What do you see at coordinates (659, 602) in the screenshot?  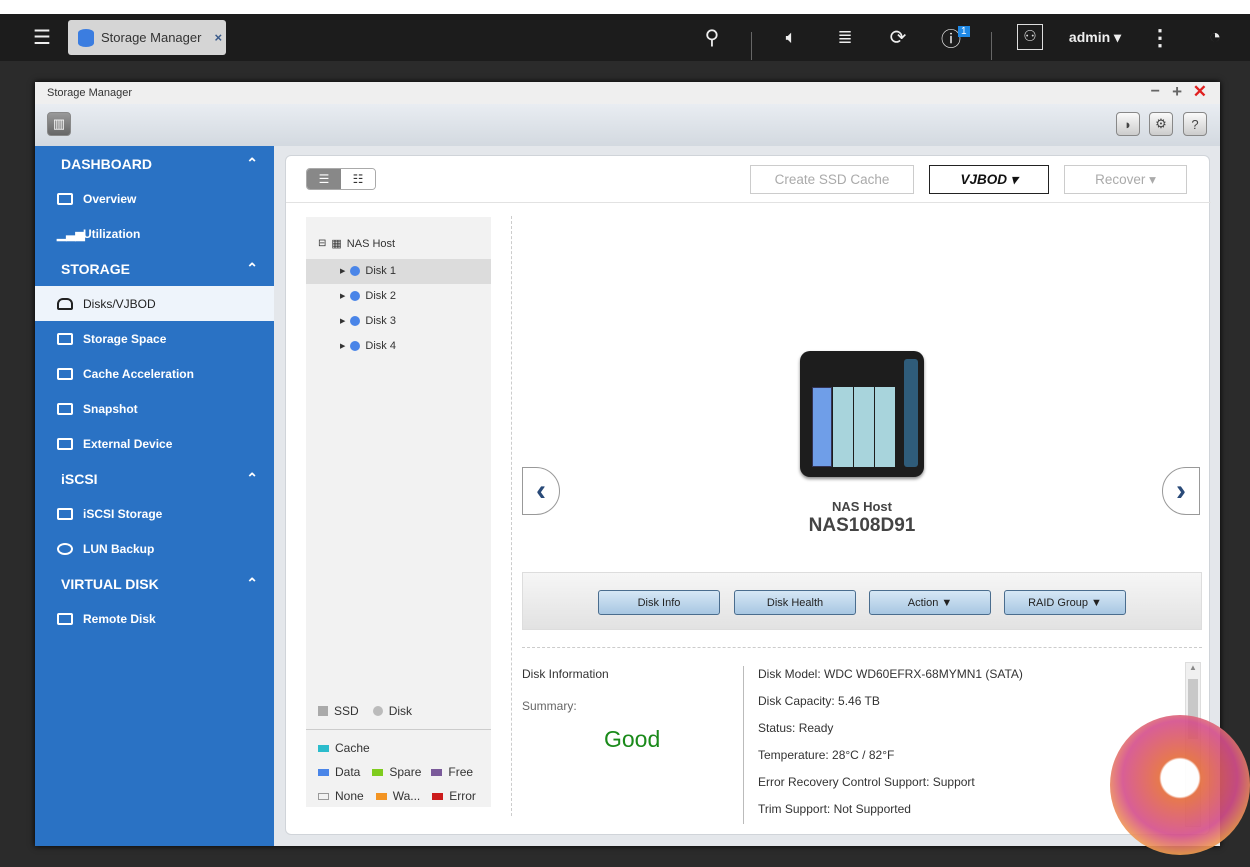 I see `disk-info-button: Disk Info` at bounding box center [659, 602].